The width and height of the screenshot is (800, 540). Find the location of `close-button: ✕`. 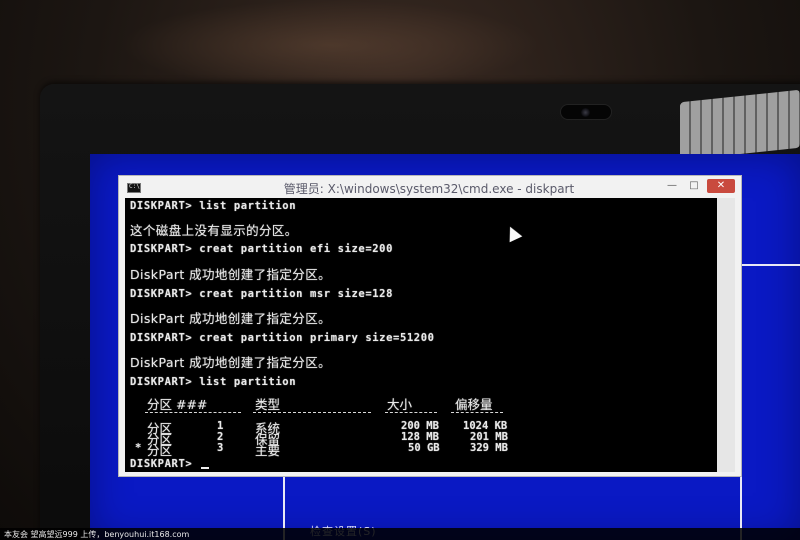

close-button: ✕ is located at coordinates (721, 186).